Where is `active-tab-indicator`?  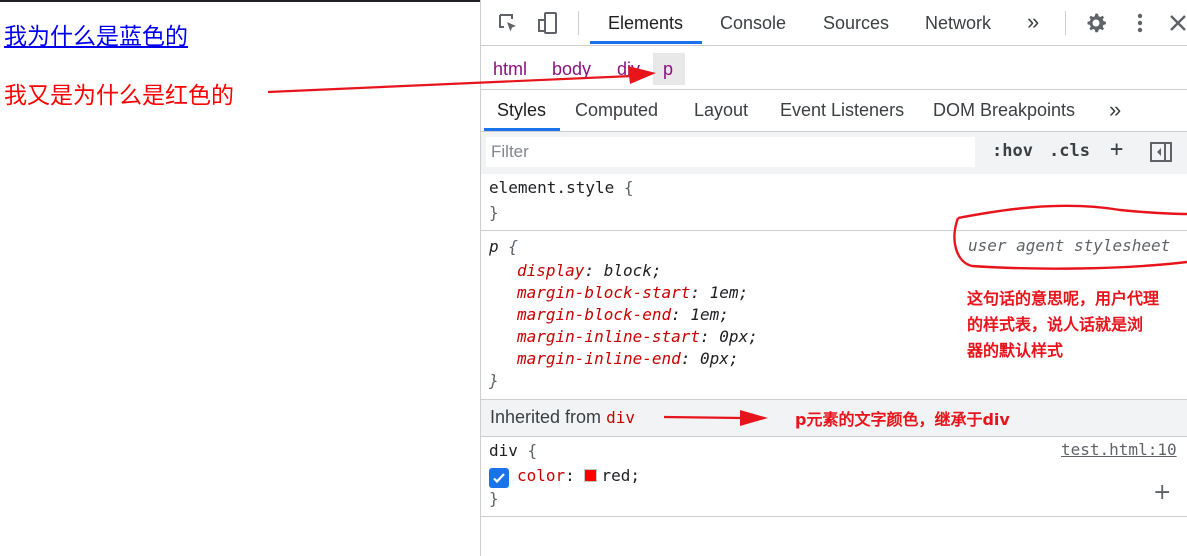 active-tab-indicator is located at coordinates (646, 42).